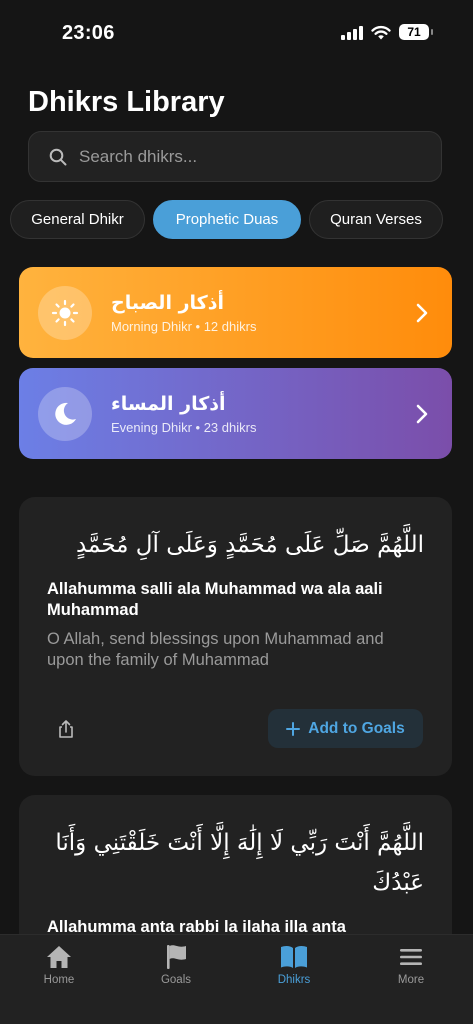 This screenshot has width=473, height=1024. Describe the element at coordinates (176, 980) in the screenshot. I see `nav-label: Goals` at that location.